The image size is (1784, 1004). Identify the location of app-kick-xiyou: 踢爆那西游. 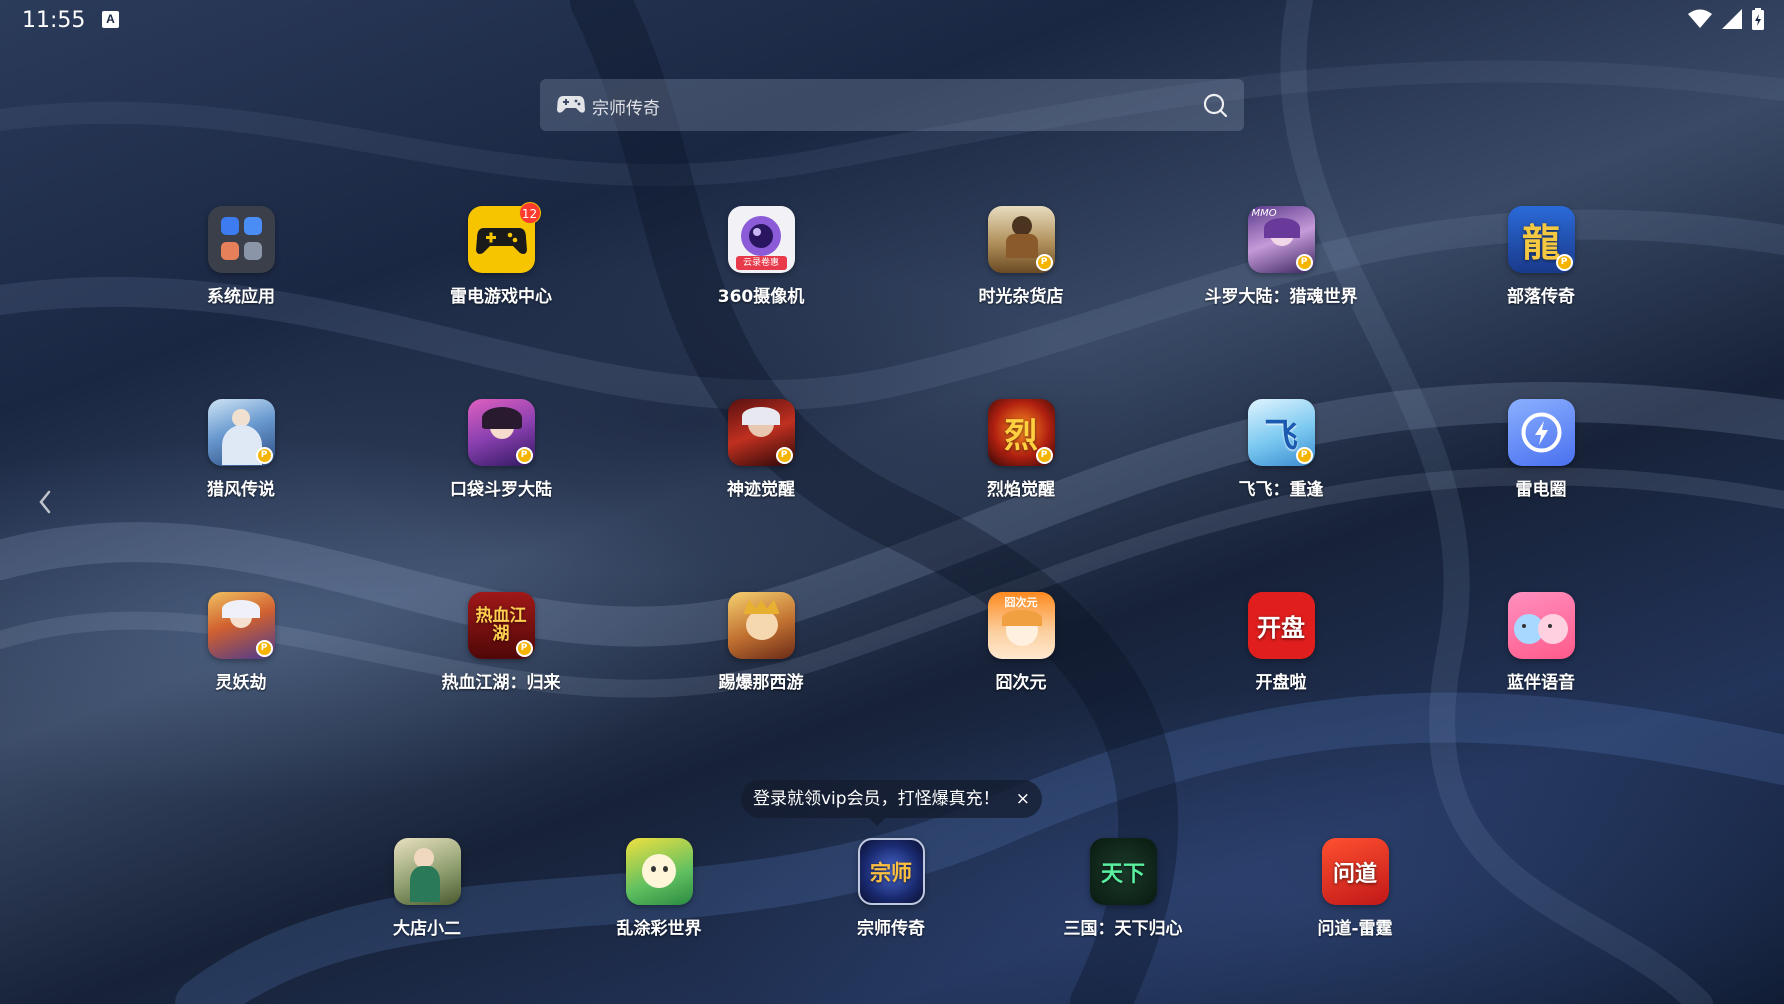
(761, 642).